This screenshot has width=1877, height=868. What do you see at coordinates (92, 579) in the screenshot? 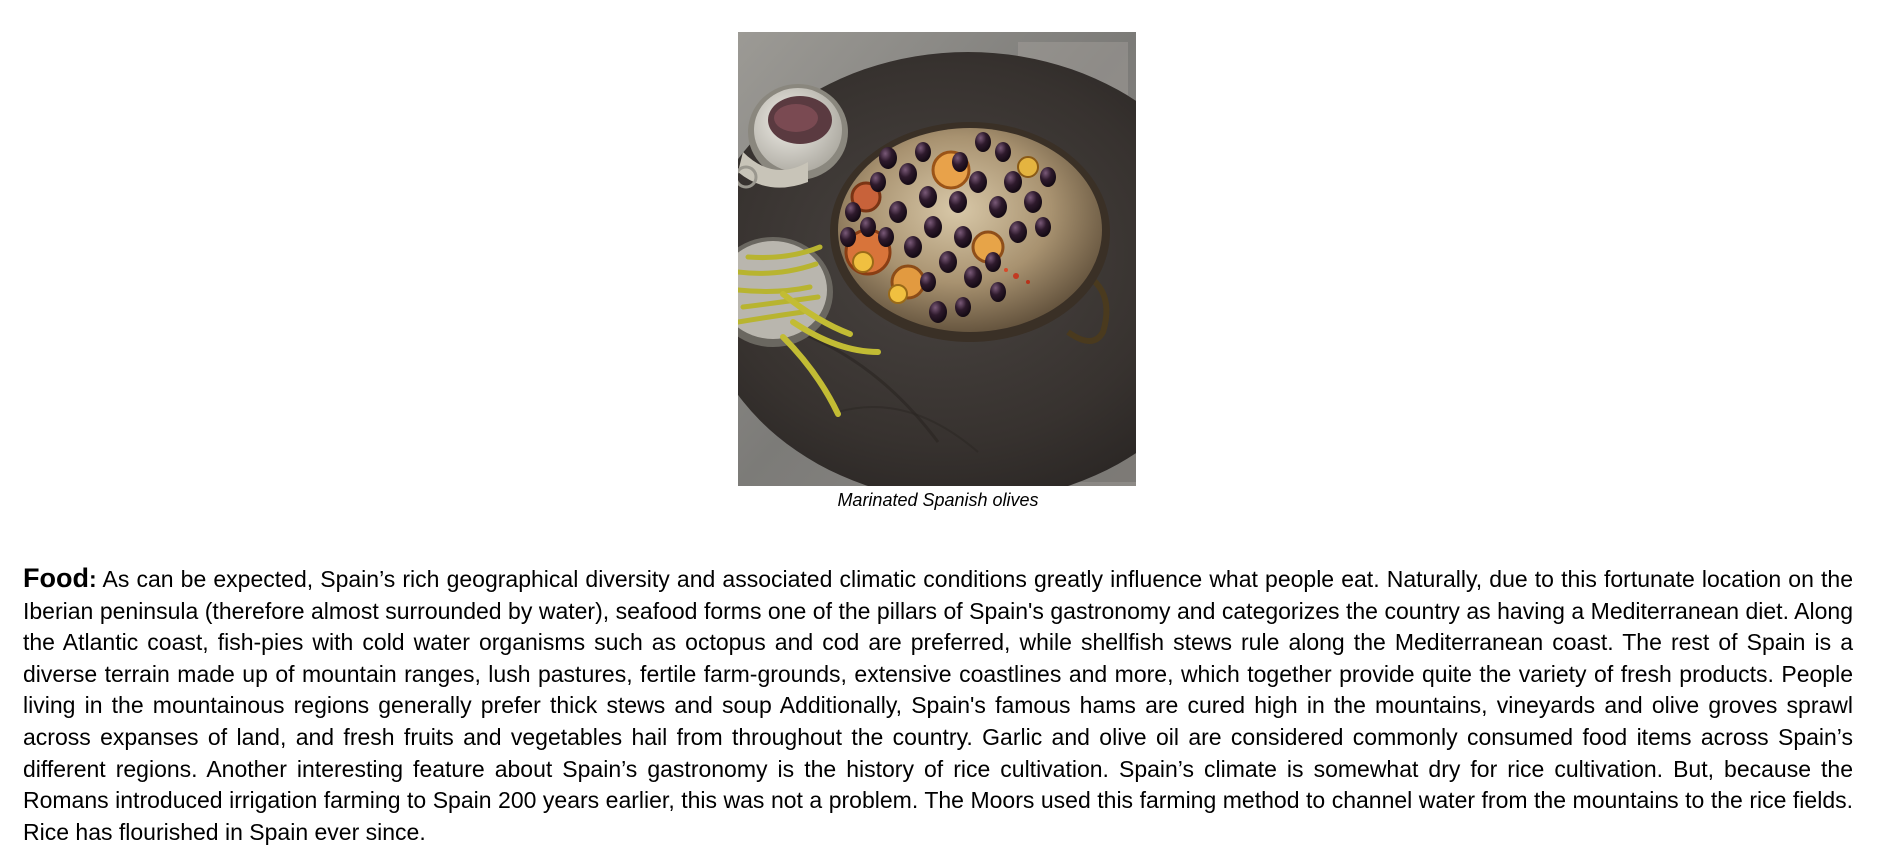
I see `heading-colon: :` at bounding box center [92, 579].